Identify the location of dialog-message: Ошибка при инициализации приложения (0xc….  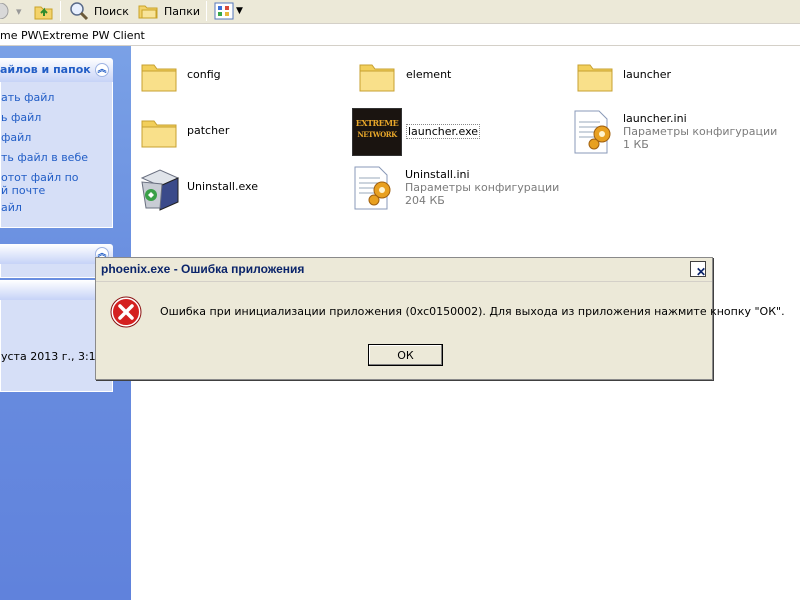
(472, 311).